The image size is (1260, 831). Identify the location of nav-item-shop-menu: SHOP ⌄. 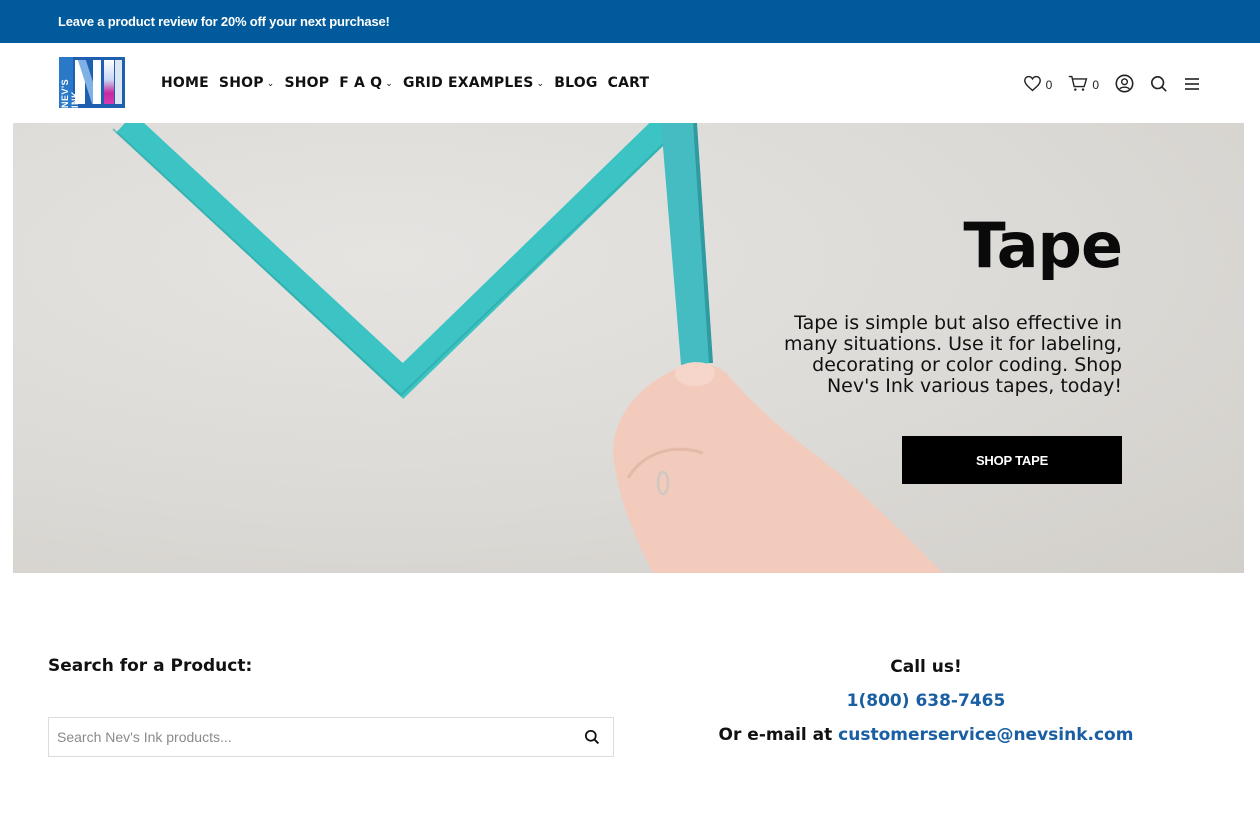
(247, 83).